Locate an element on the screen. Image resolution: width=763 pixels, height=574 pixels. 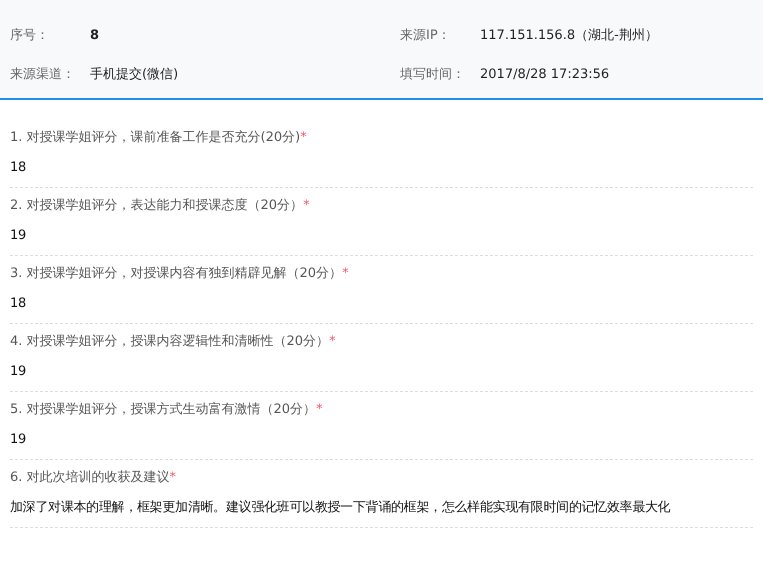
question-text: 5. 对授课学姐评分，授课方式生动富有激情（20分）* is located at coordinates (167, 410).